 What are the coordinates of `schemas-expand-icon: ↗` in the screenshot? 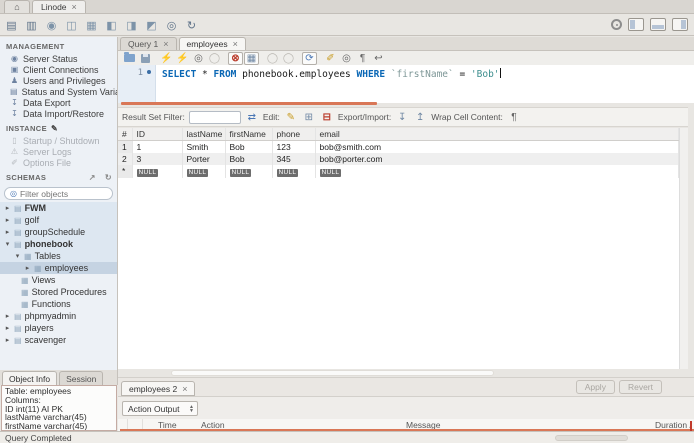 It's located at (92, 177).